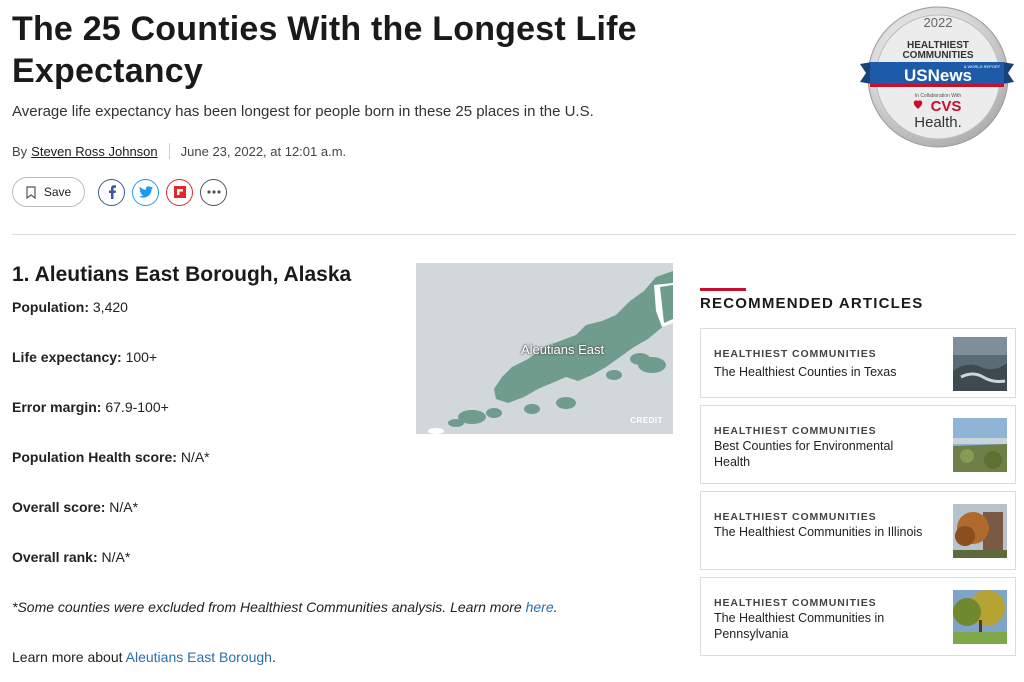  Describe the element at coordinates (57, 407) in the screenshot. I see `stat-label: Error margin:` at that location.